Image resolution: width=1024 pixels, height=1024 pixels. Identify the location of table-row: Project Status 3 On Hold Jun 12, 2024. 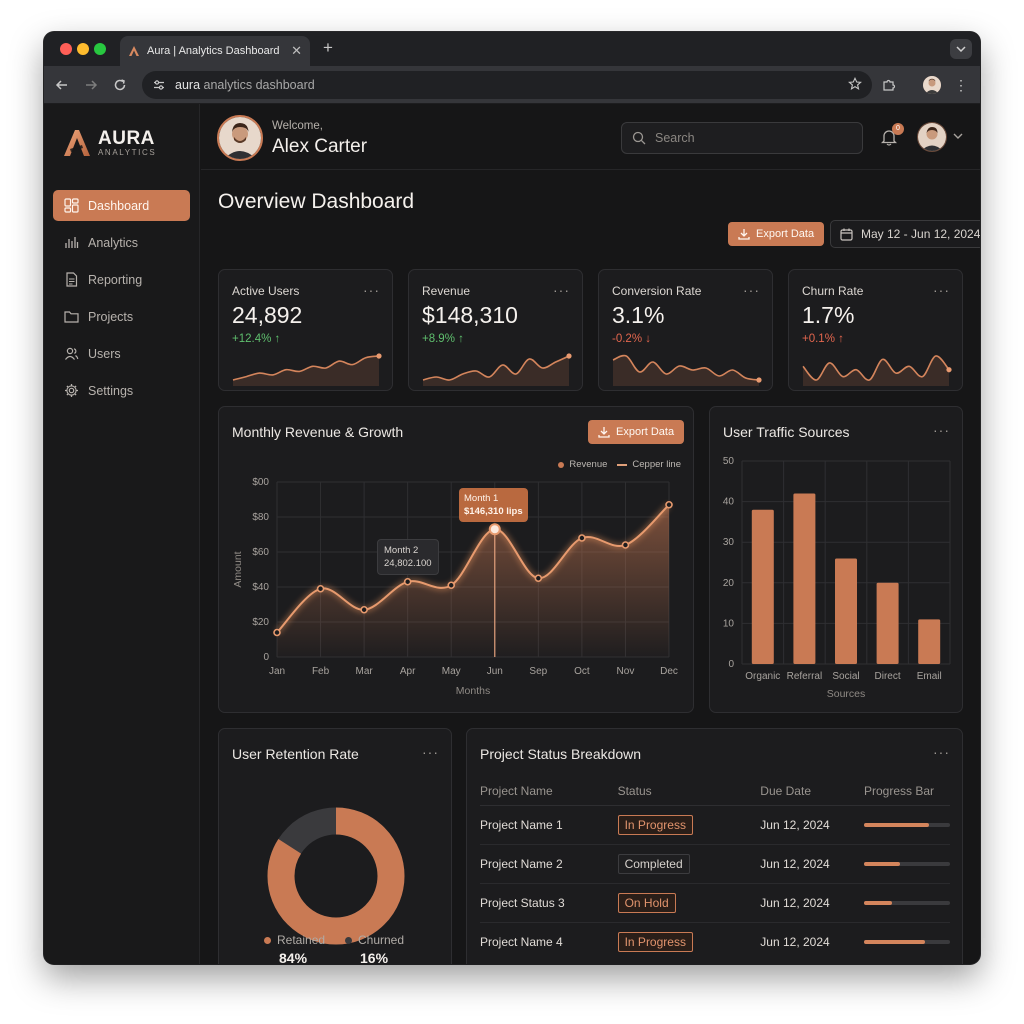
(715, 903).